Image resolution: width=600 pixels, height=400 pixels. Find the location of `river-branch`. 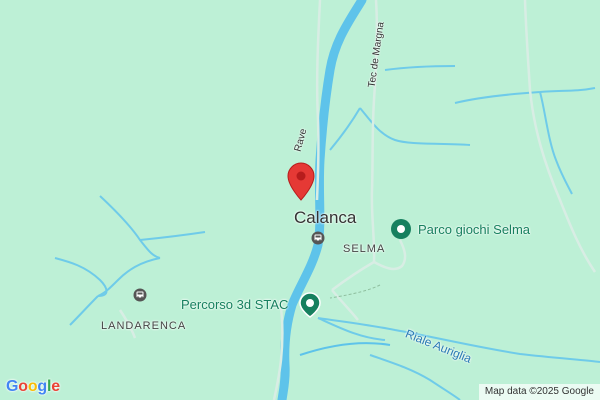

river-branch is located at coordinates (345, 349).